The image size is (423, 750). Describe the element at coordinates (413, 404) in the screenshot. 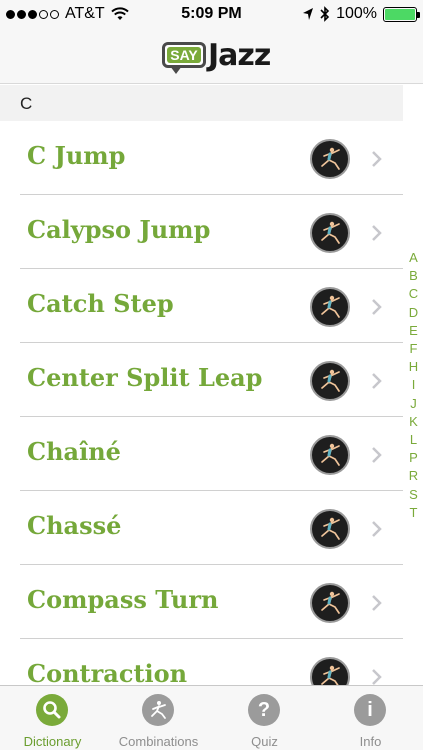

I see `index-letter: J` at that location.